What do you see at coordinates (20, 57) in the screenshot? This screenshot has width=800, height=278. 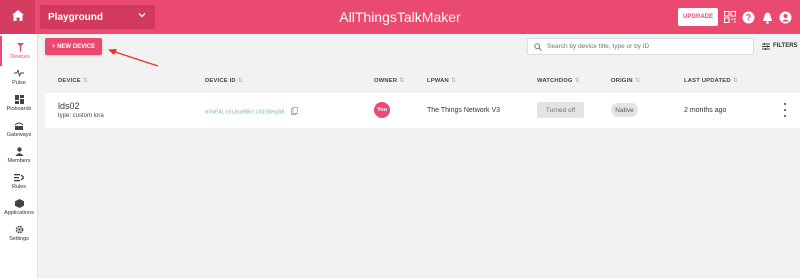 I see `sidebar-item-label: Devices` at bounding box center [20, 57].